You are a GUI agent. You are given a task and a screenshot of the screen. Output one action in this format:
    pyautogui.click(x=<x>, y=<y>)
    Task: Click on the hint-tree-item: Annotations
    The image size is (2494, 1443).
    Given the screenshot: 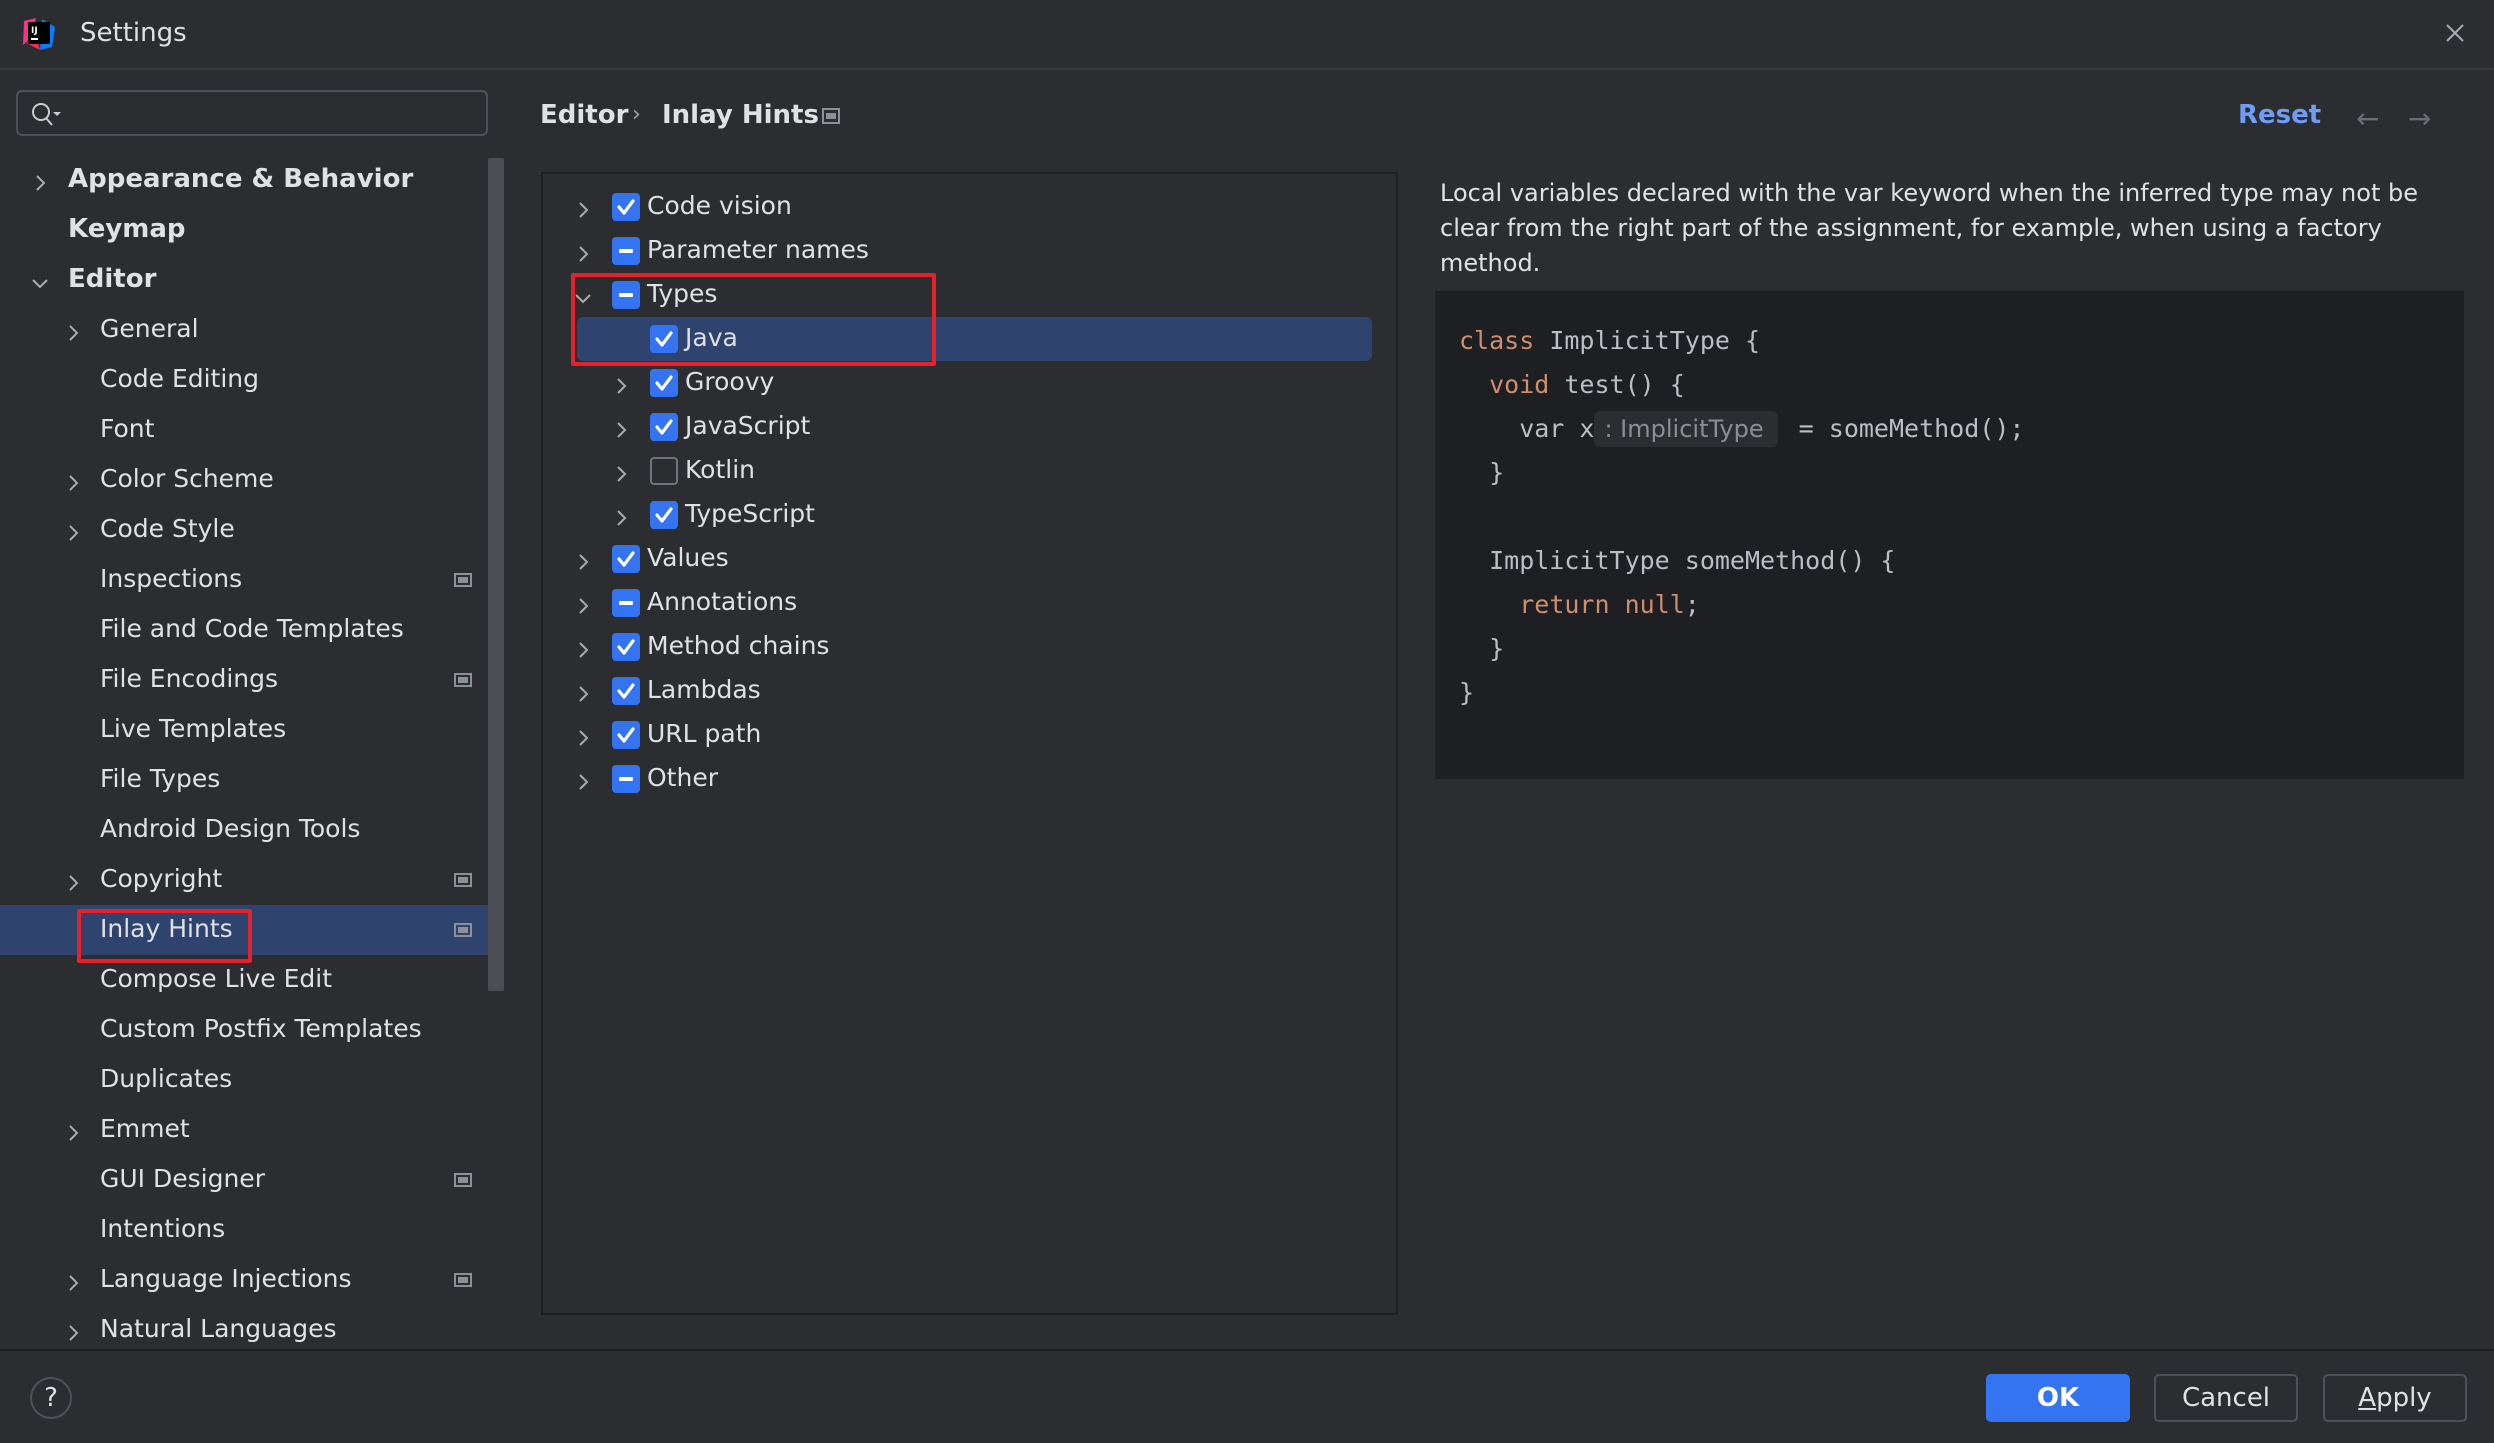 What is the action you would take?
    pyautogui.click(x=969, y=603)
    